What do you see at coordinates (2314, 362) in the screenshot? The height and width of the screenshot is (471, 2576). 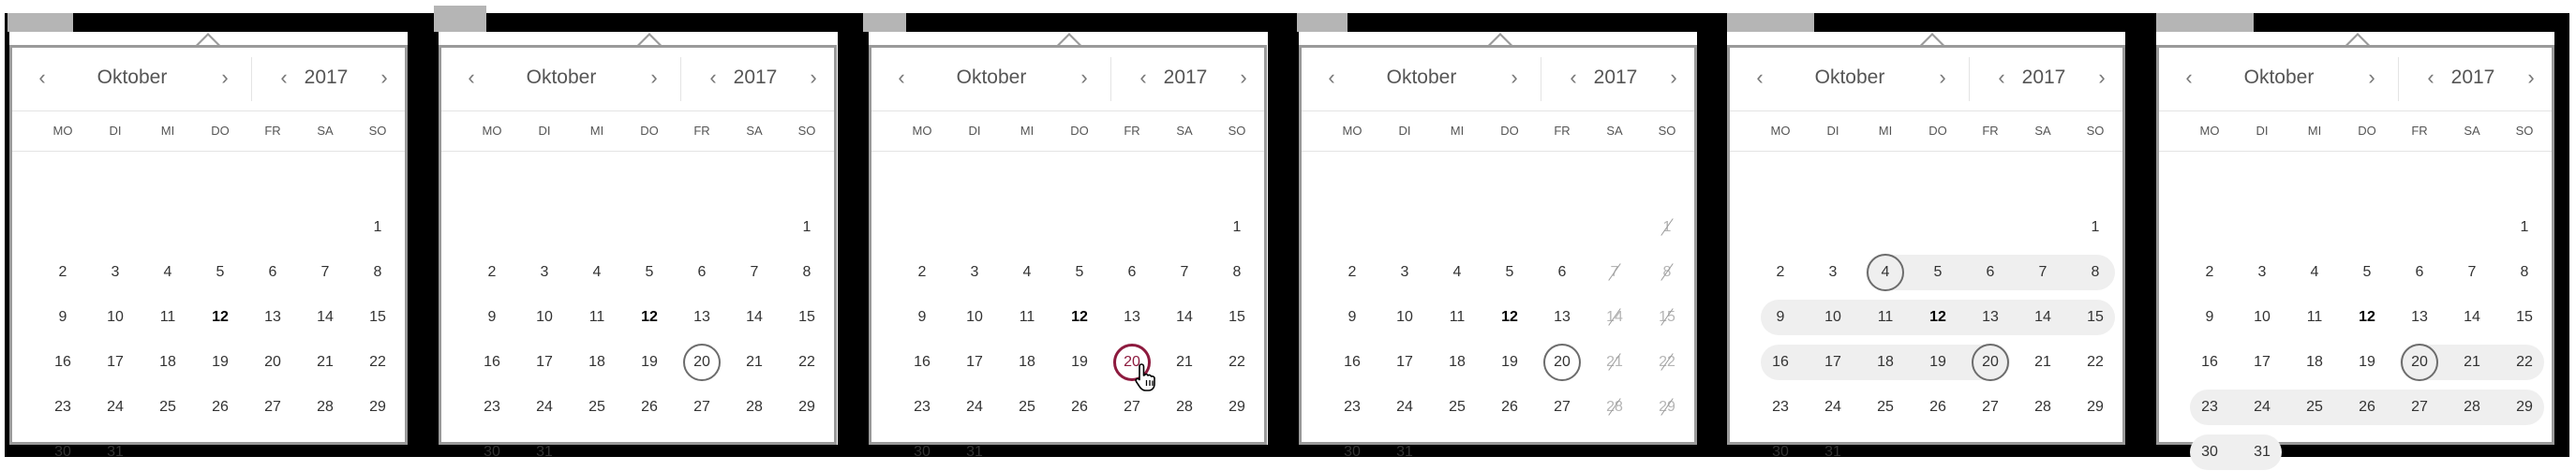 I see `day-18: 18` at bounding box center [2314, 362].